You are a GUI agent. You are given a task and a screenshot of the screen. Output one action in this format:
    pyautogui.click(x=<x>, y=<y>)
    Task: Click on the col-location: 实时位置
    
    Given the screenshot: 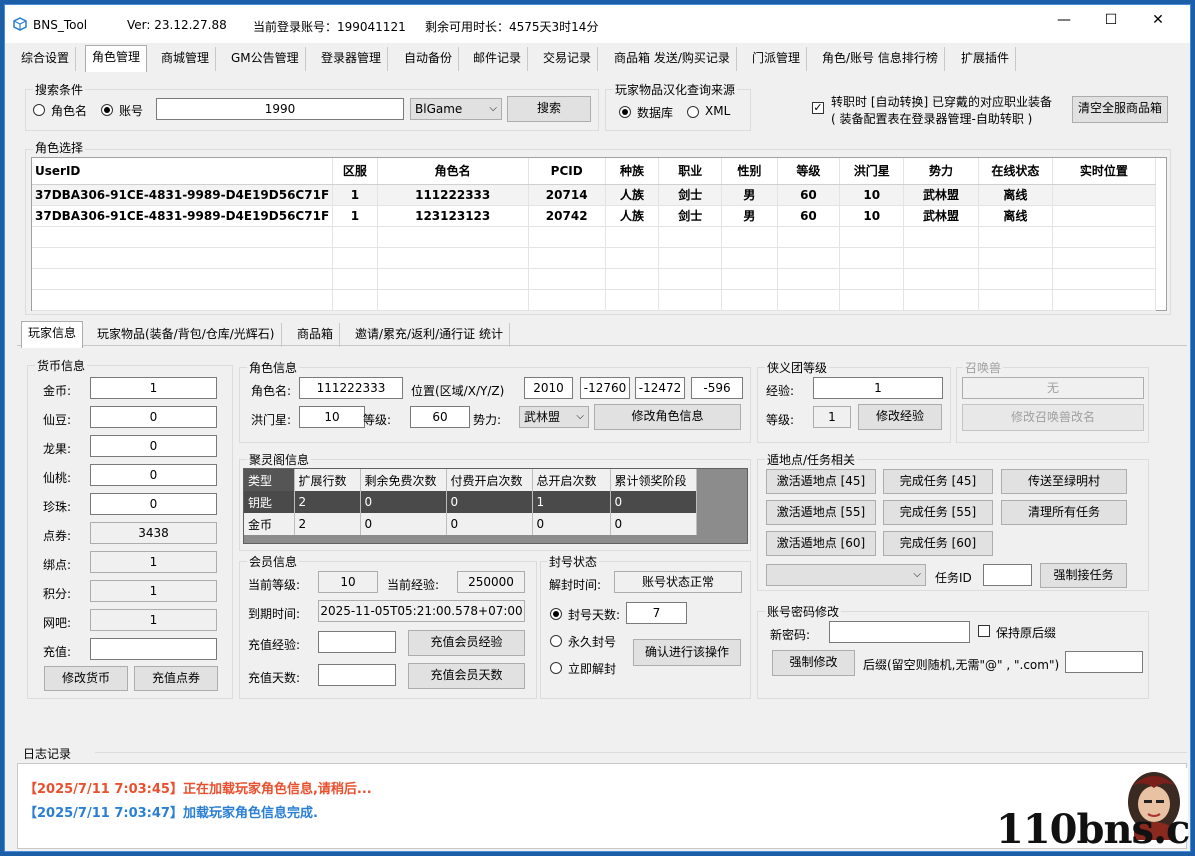 What is the action you would take?
    pyautogui.click(x=1104, y=171)
    